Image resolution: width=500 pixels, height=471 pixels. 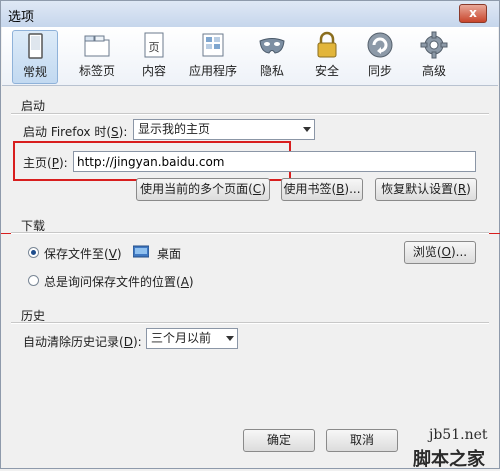 I want to click on tab-privacy: 隐私, so click(x=272, y=56).